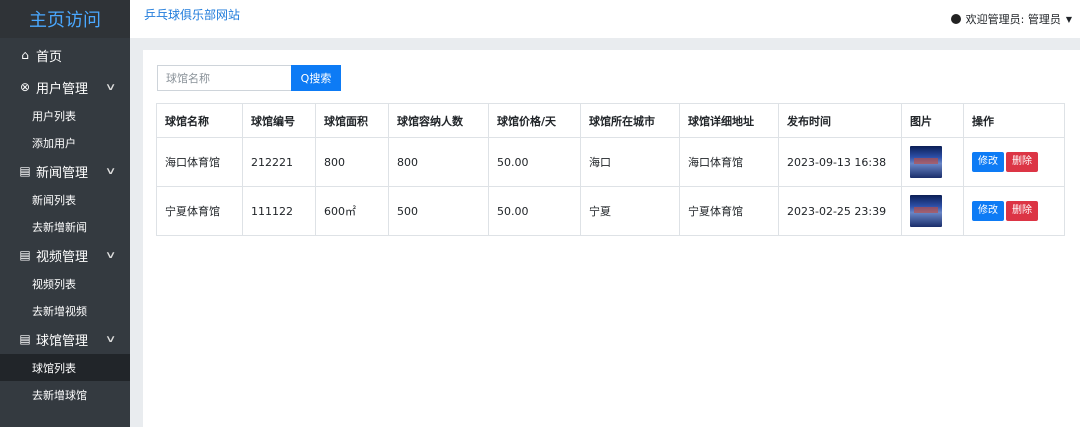 The height and width of the screenshot is (427, 1080). Describe the element at coordinates (65, 283) in the screenshot. I see `sidebar-item-video-list: 视频列表` at that location.